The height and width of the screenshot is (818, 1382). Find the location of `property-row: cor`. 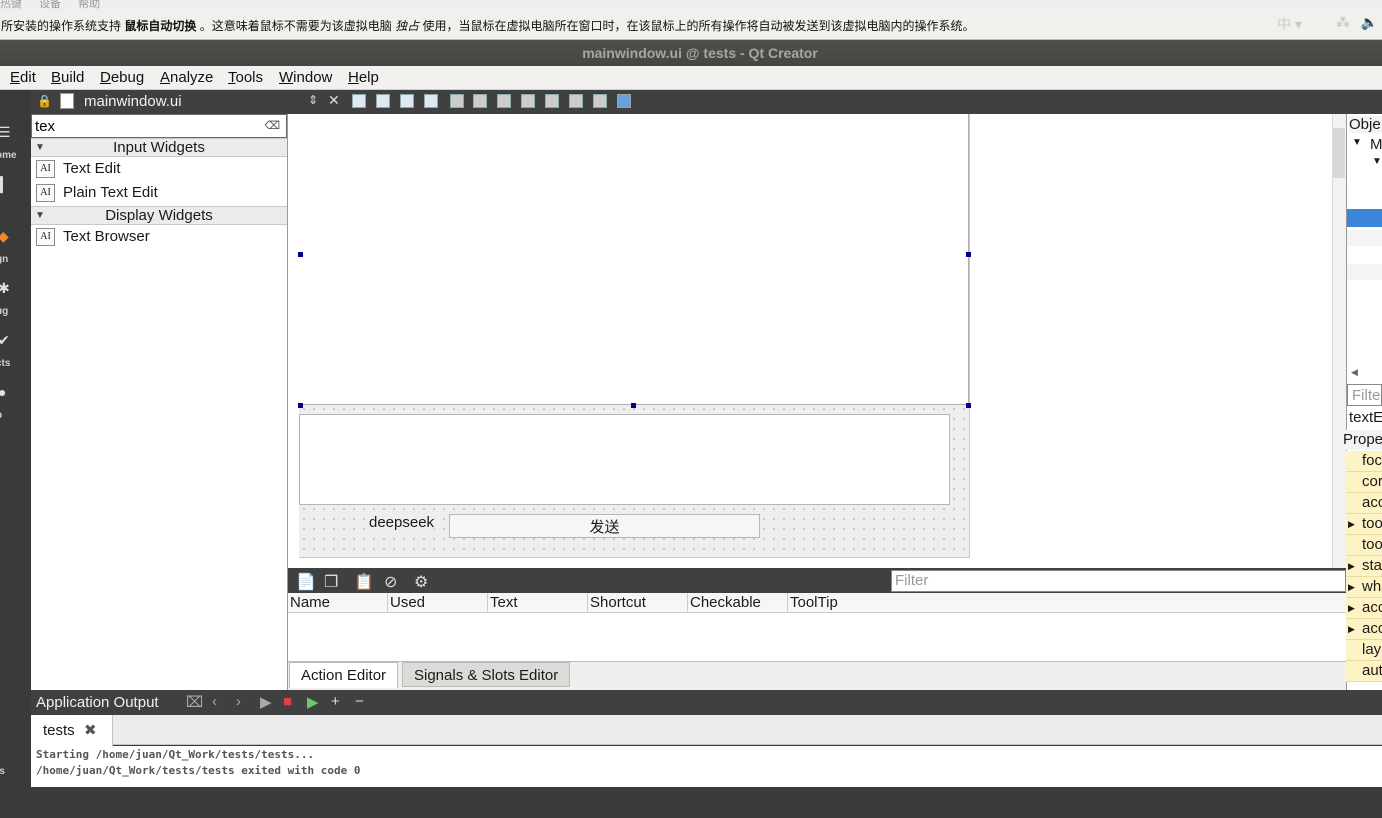

property-row: cor is located at coordinates (1364, 482).